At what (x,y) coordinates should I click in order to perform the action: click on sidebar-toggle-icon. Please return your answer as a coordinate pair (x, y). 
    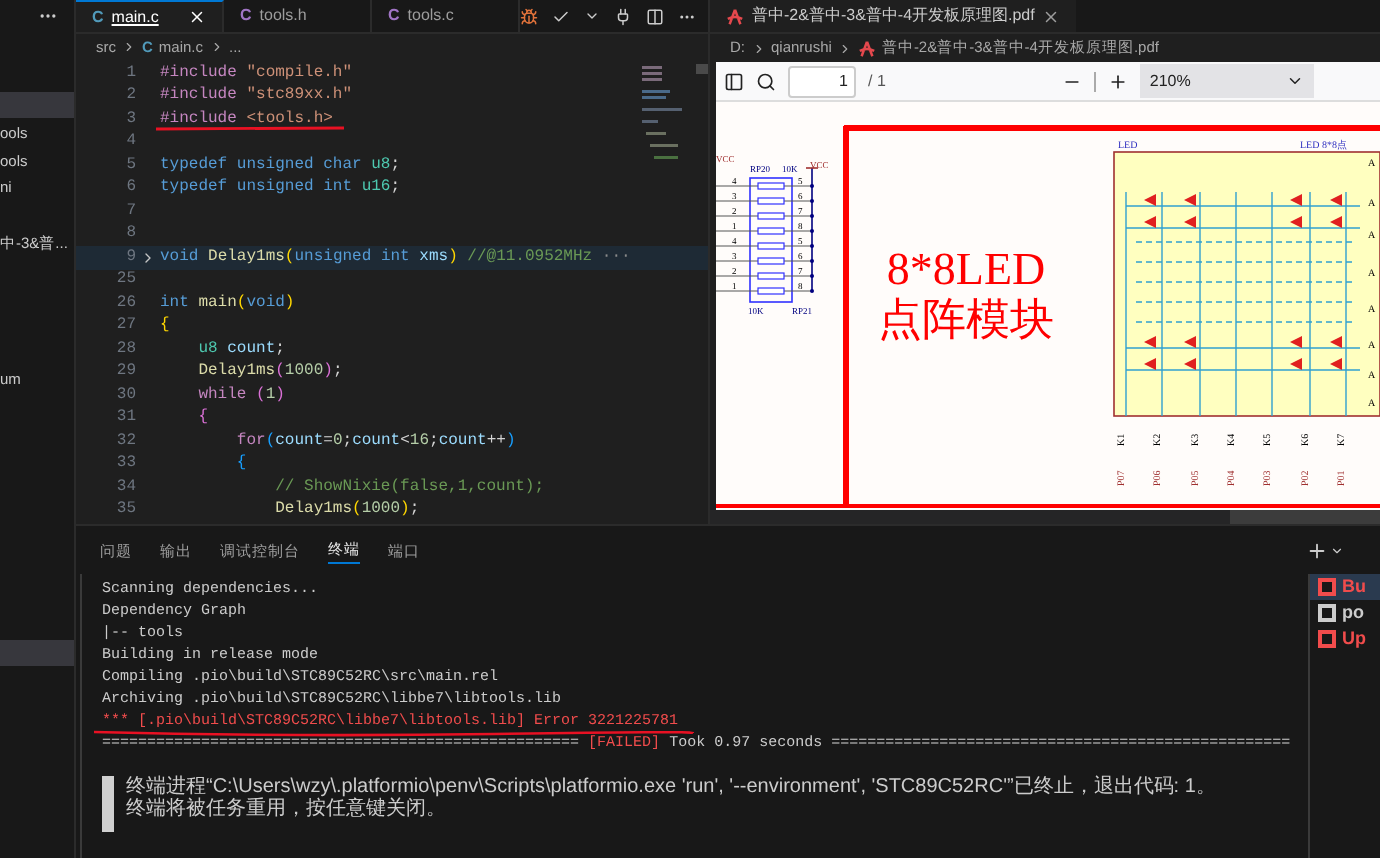
    Looking at the image, I should click on (734, 81).